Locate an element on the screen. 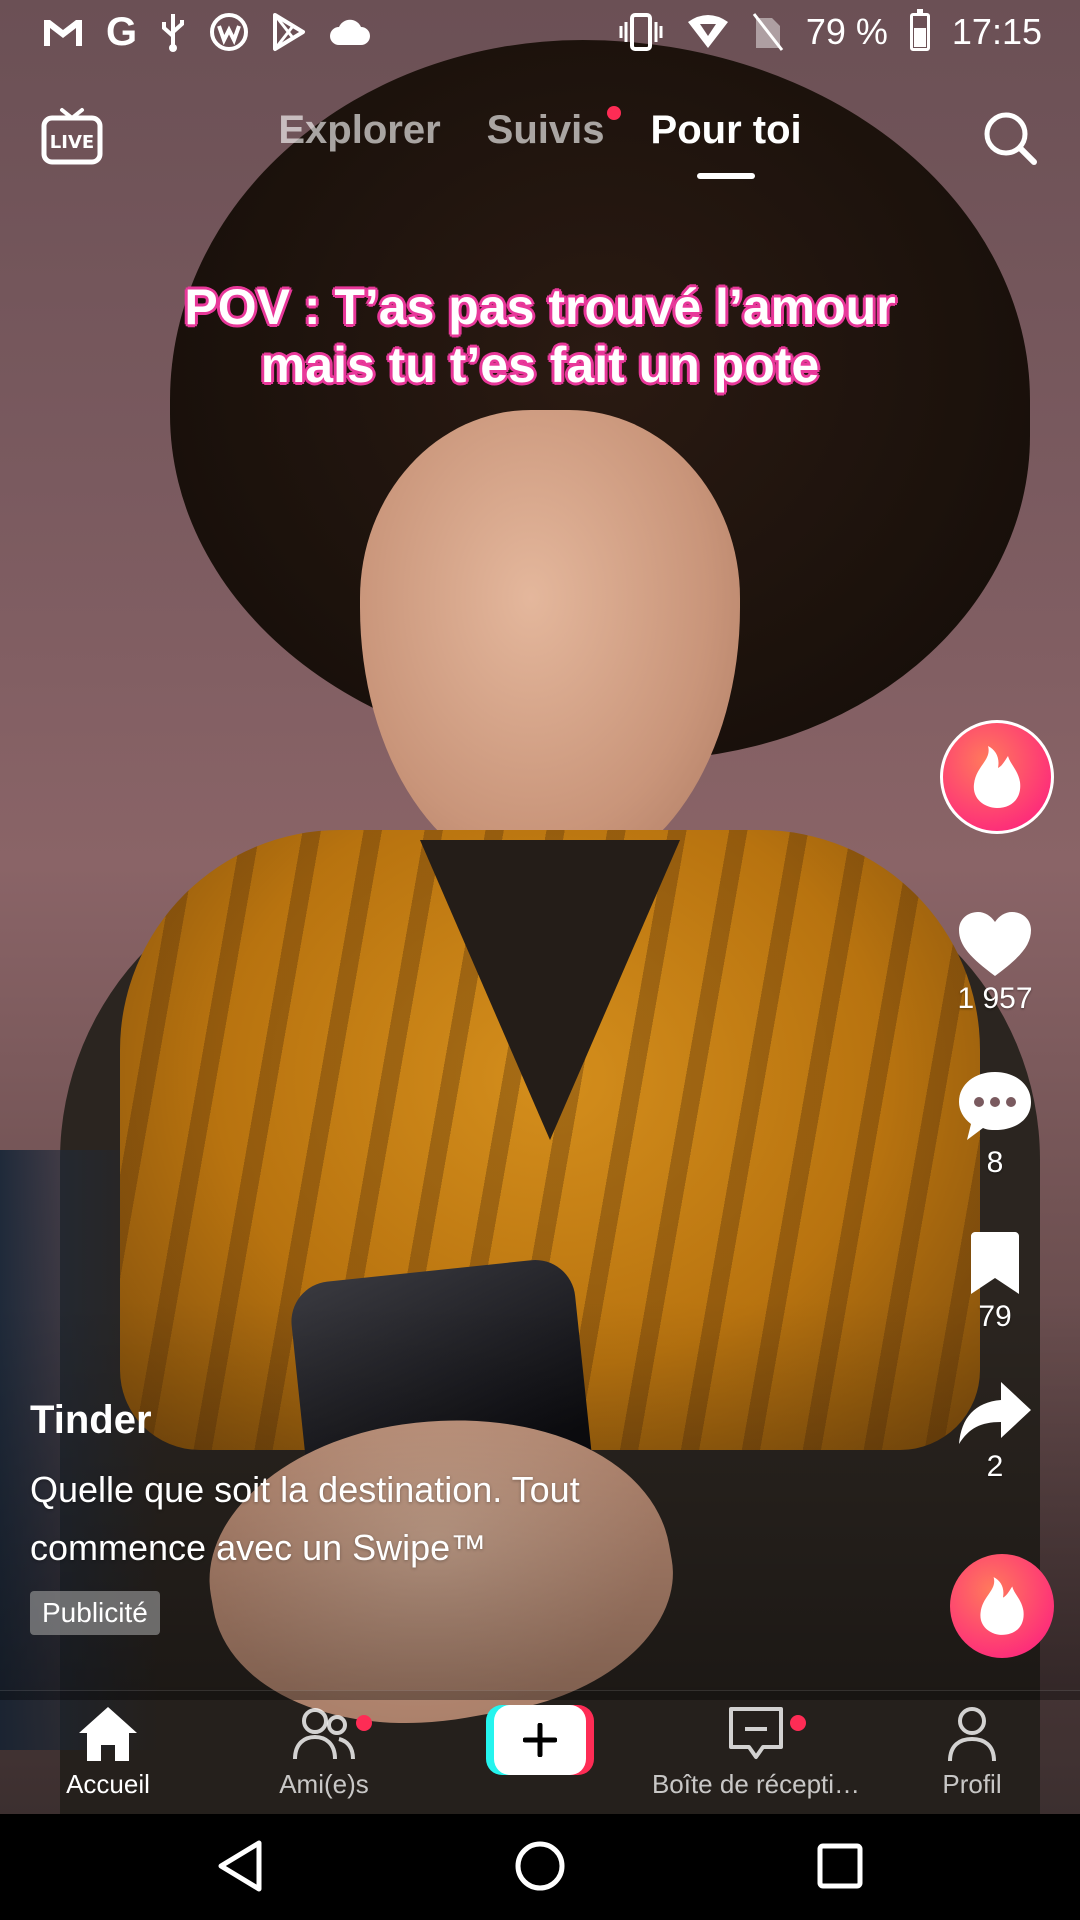 The image size is (1080, 1920). back-button is located at coordinates (240, 1866).